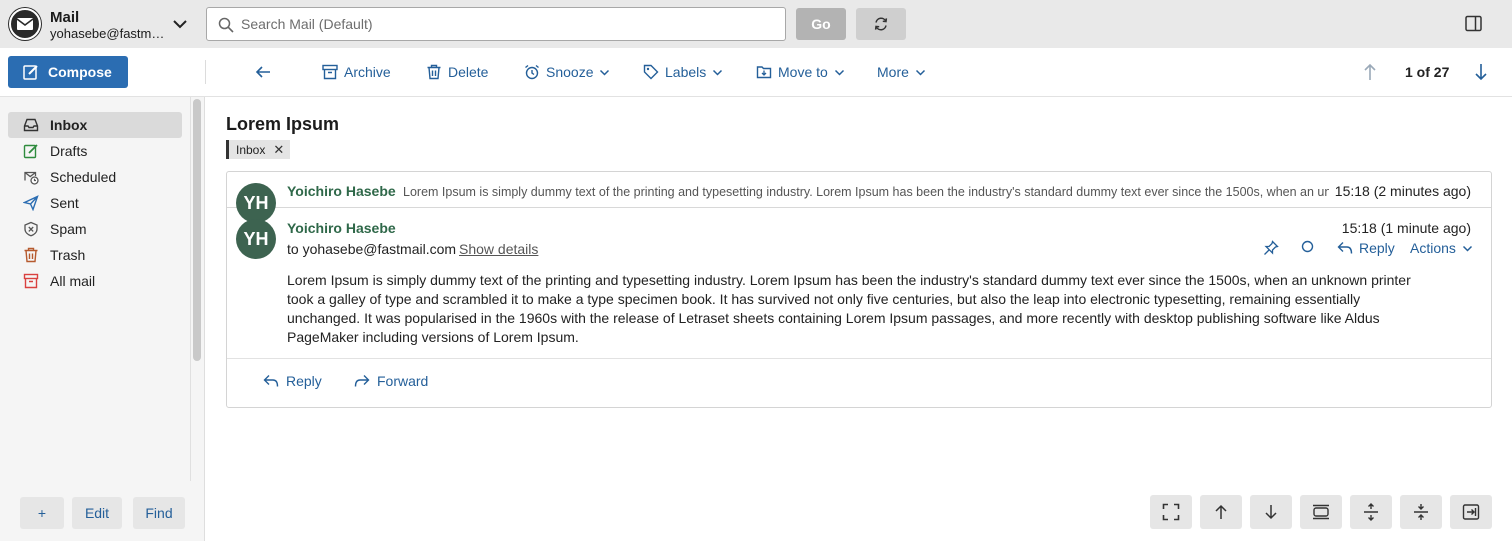 This screenshot has height=541, width=1512. I want to click on mark-unread-button, so click(1307, 246).